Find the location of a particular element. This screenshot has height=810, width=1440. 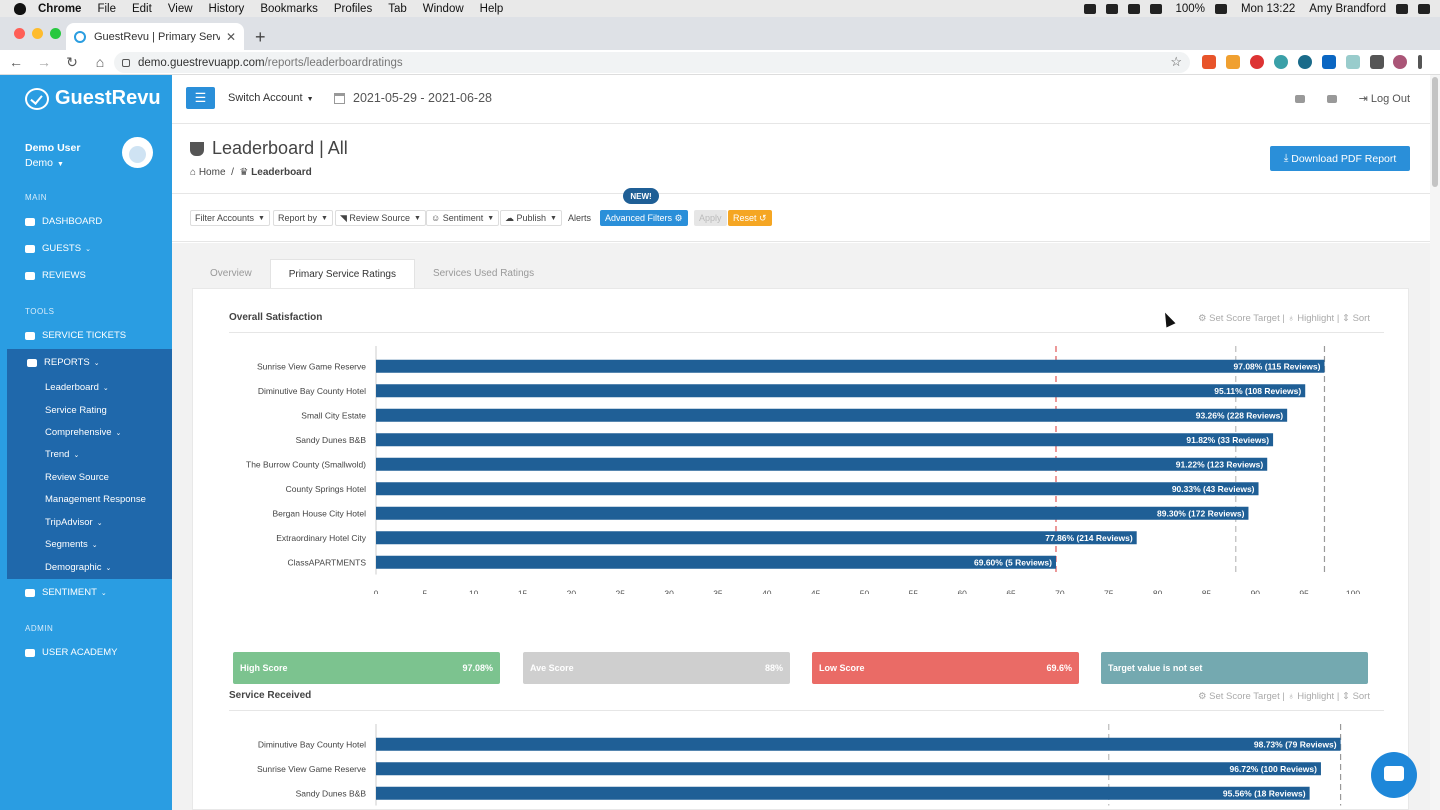

switch-account-dropdown: Switch Account ▼ is located at coordinates (271, 98).